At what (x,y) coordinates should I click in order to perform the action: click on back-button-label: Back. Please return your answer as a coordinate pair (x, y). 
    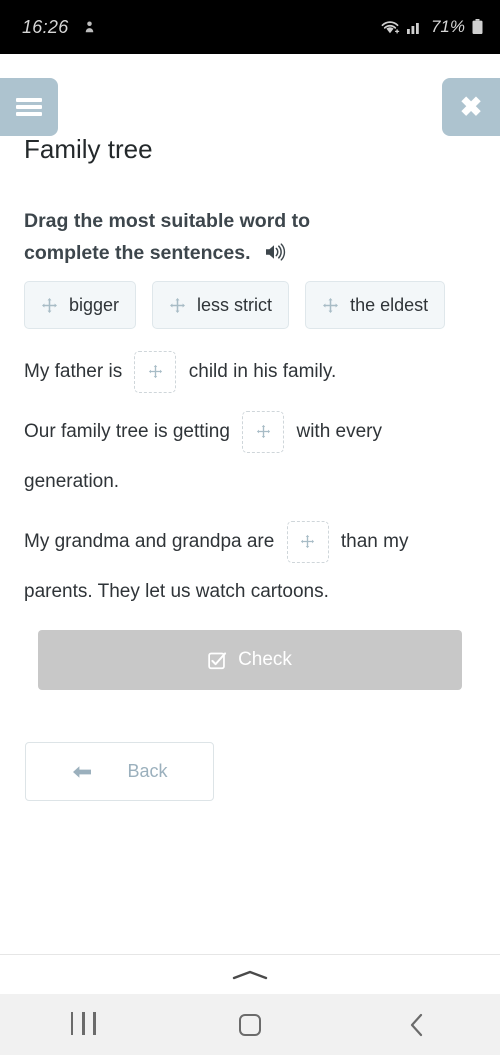
    Looking at the image, I should click on (147, 771).